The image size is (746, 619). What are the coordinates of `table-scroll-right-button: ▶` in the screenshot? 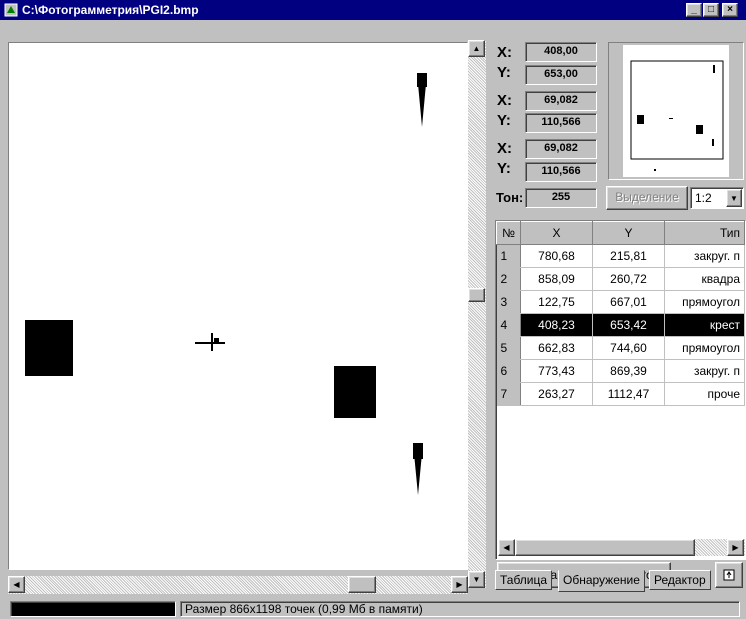 It's located at (735, 547).